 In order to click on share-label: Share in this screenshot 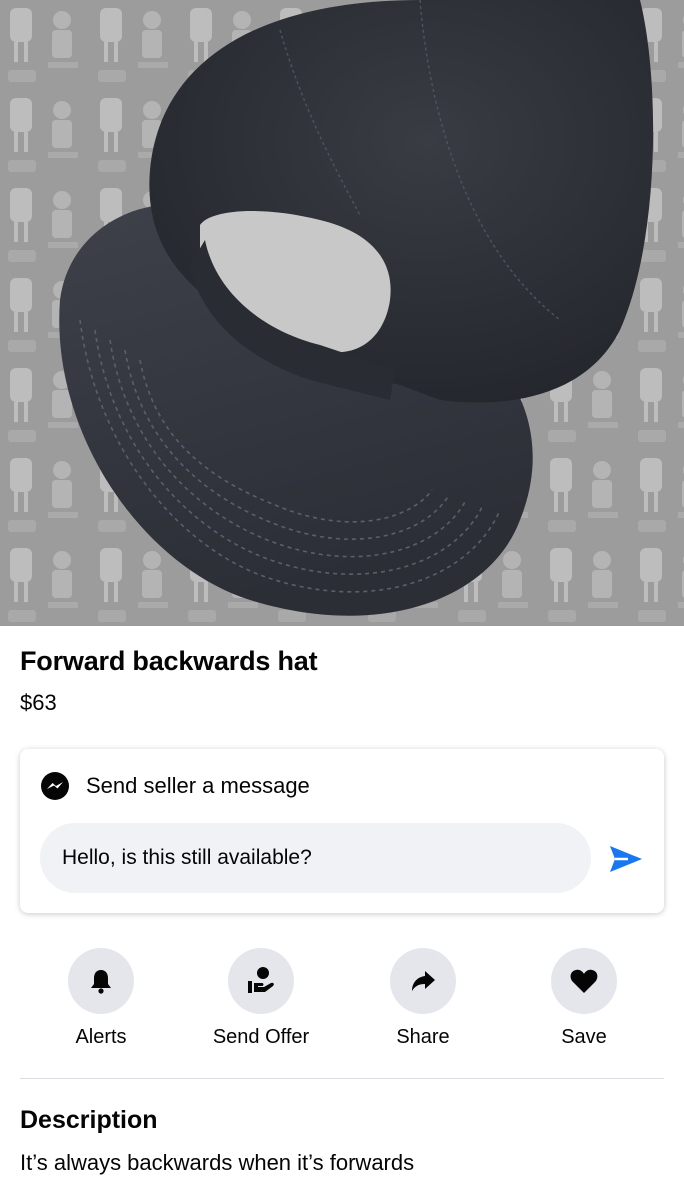, I will do `click(423, 1037)`.